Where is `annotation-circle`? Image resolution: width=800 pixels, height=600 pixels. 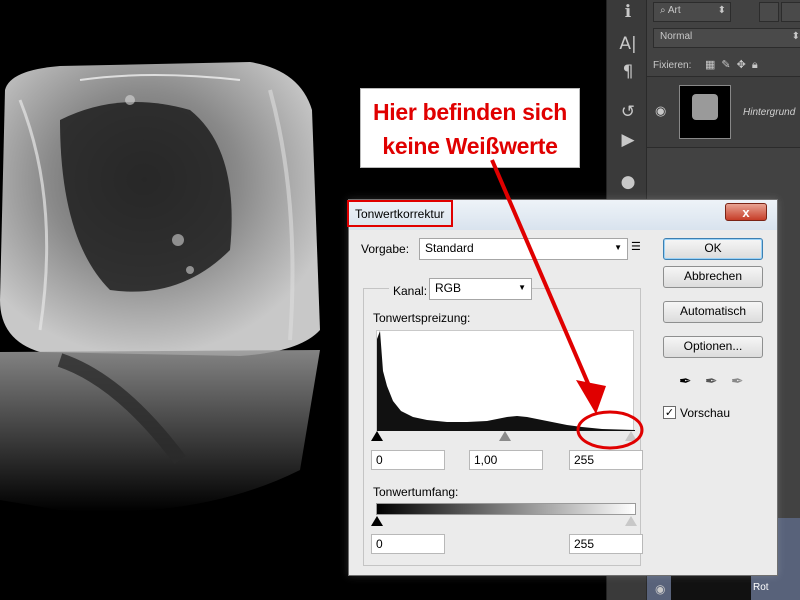 annotation-circle is located at coordinates (610, 430).